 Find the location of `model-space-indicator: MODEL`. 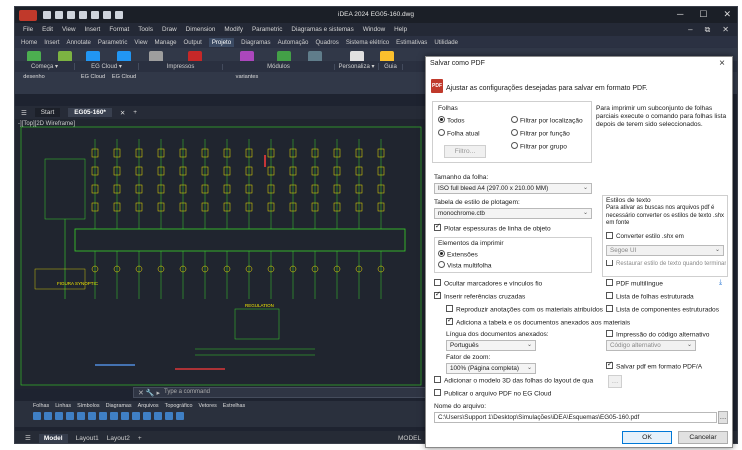

model-space-indicator: MODEL is located at coordinates (409, 438).